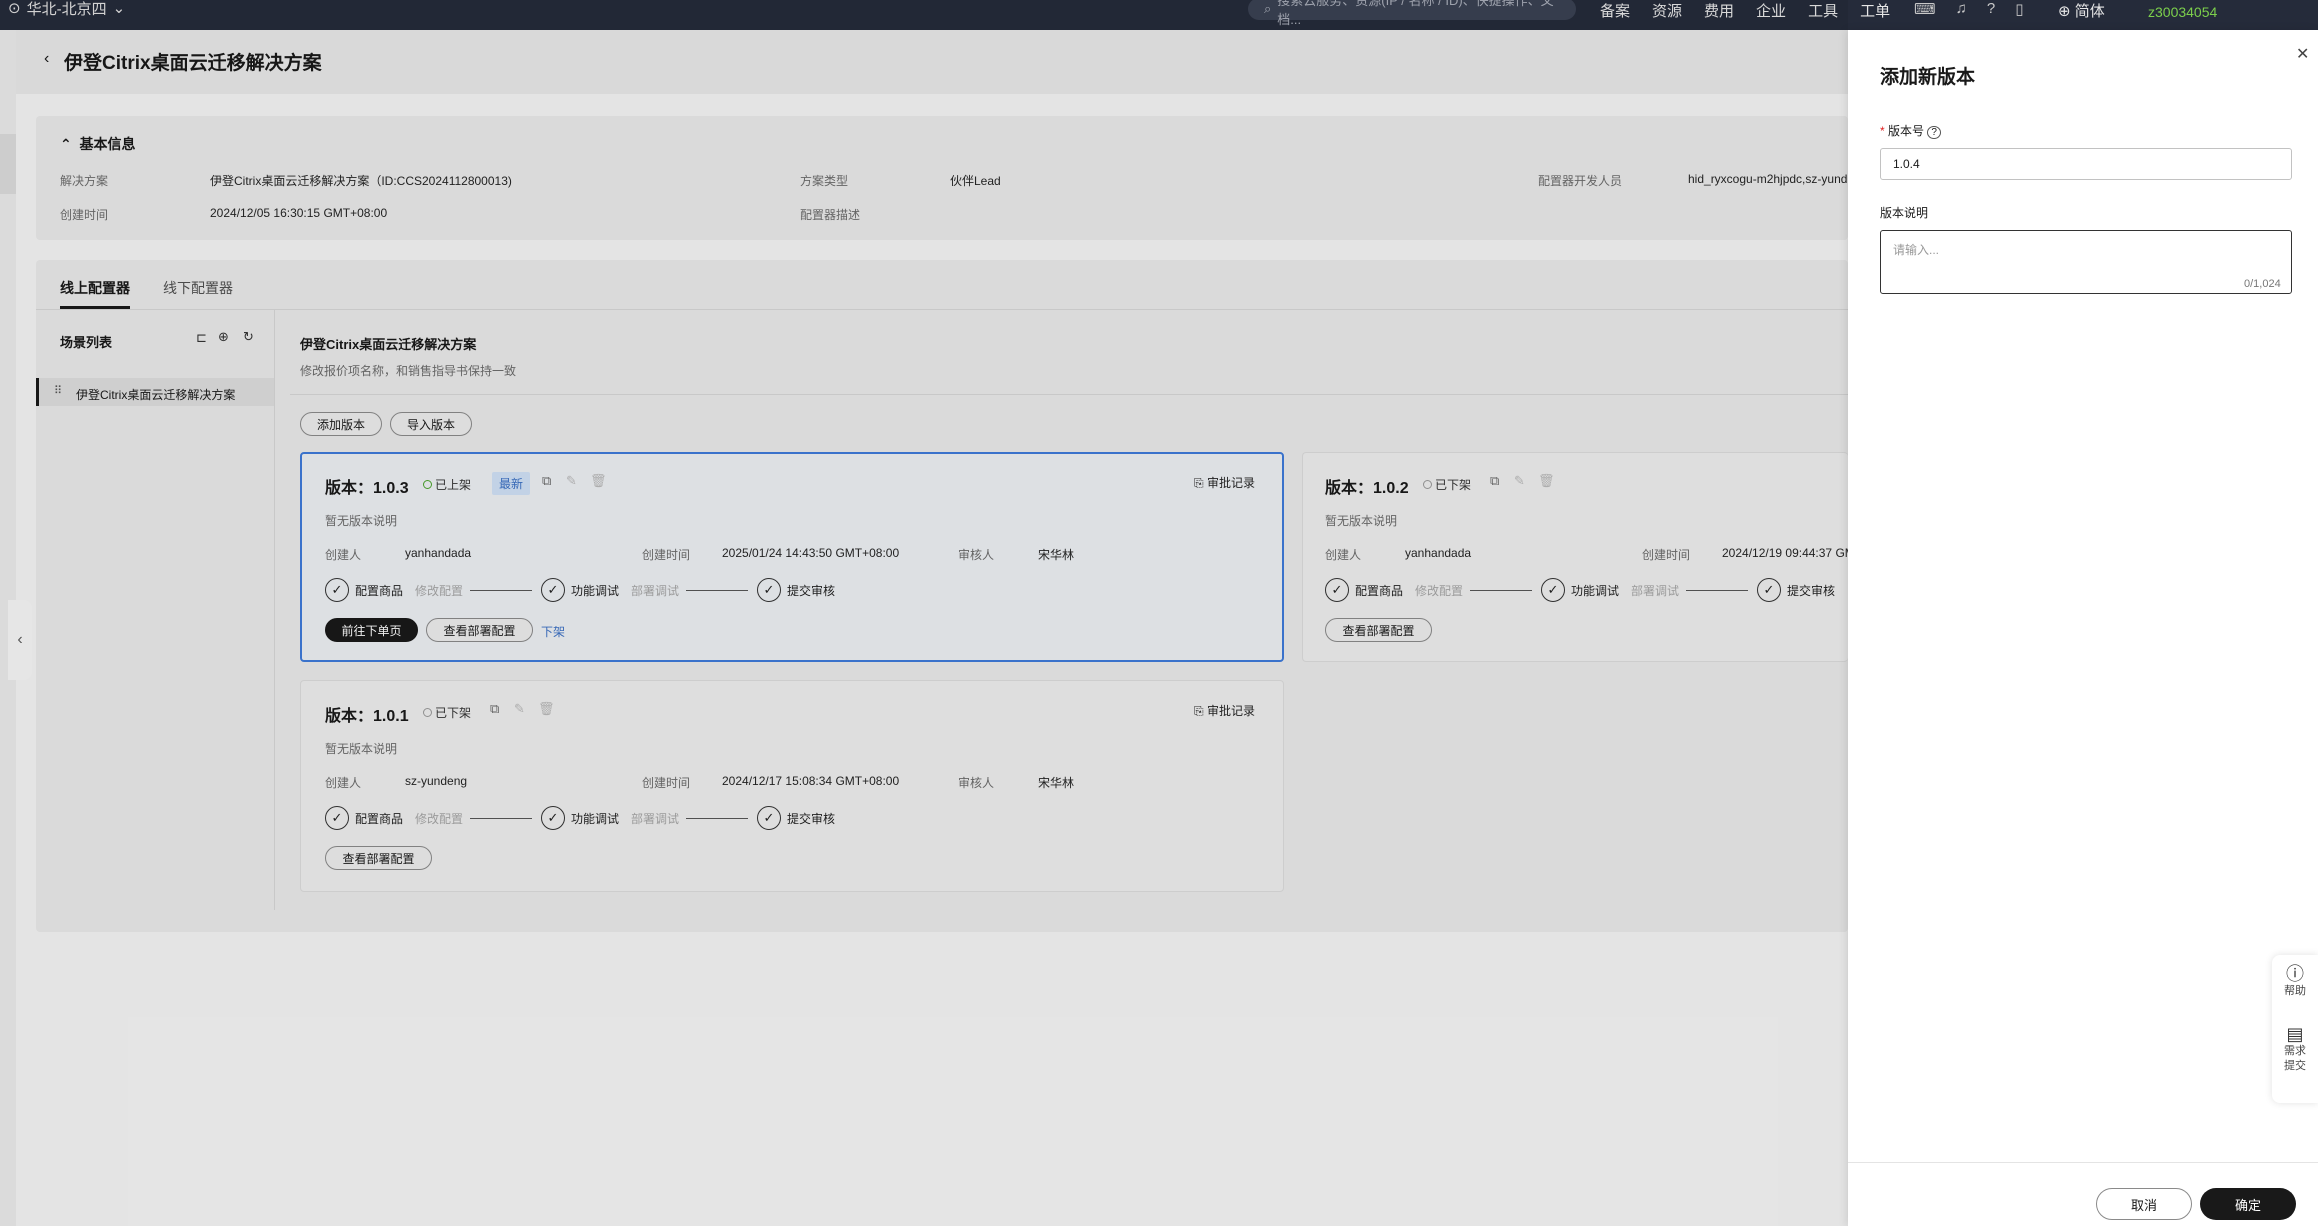 The width and height of the screenshot is (2318, 1226). What do you see at coordinates (2064, 11) in the screenshot?
I see `globe-icon: ⊕` at bounding box center [2064, 11].